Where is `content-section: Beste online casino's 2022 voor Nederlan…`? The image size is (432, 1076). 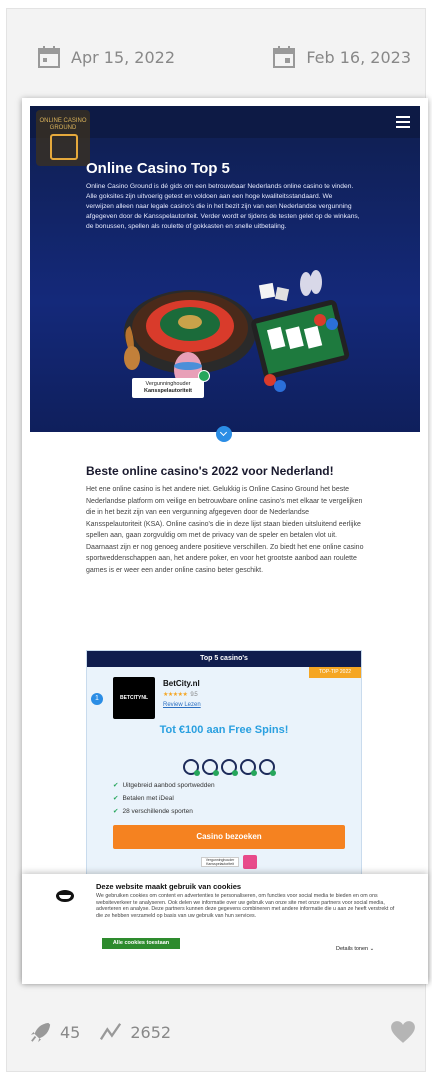
content-section: Beste online casino's 2022 voor Nederlan… is located at coordinates (226, 520).